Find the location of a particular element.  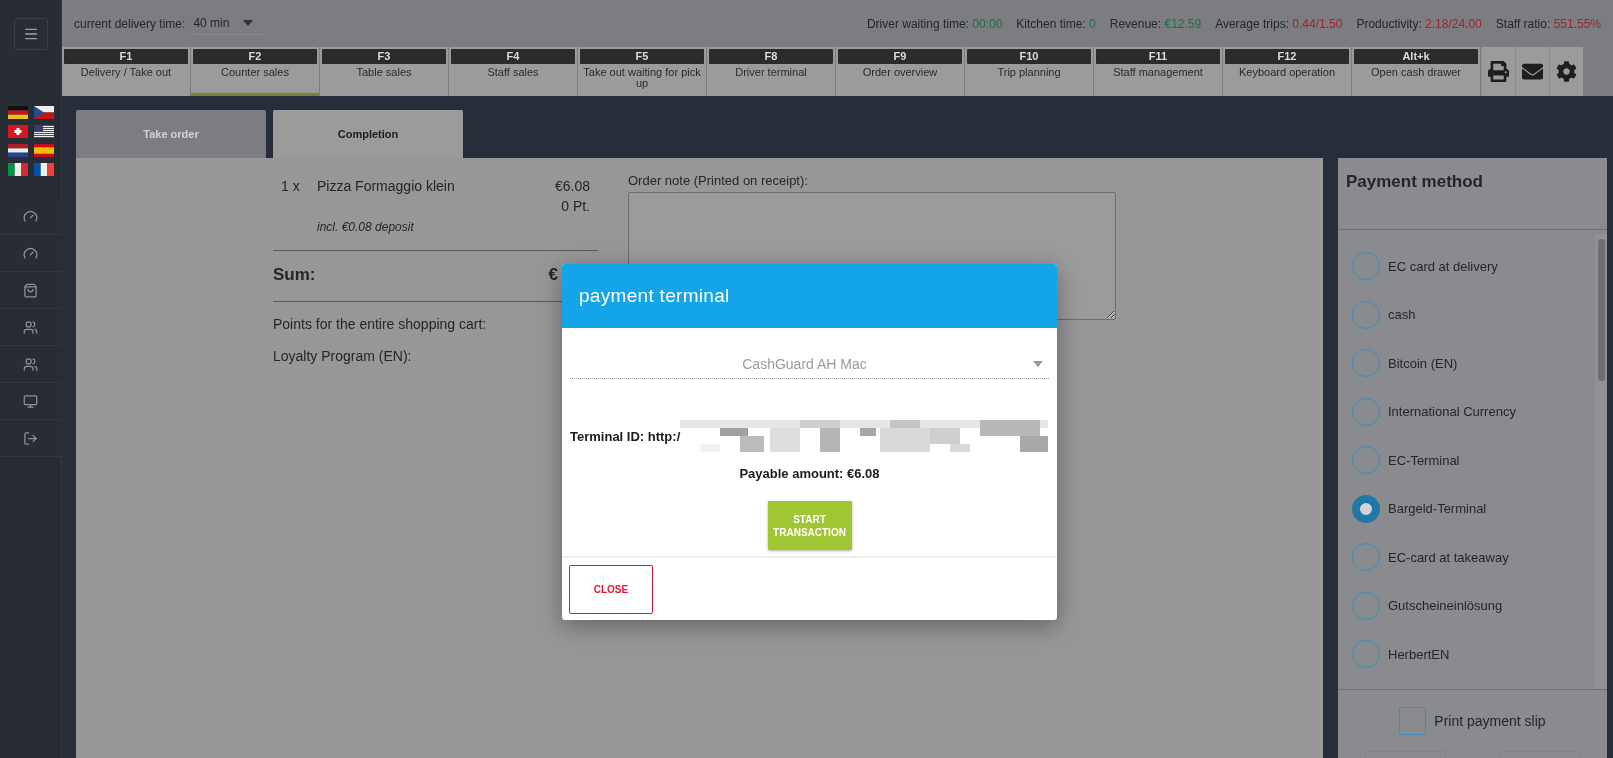

payment-method-label: HerbertEN is located at coordinates (1419, 654).